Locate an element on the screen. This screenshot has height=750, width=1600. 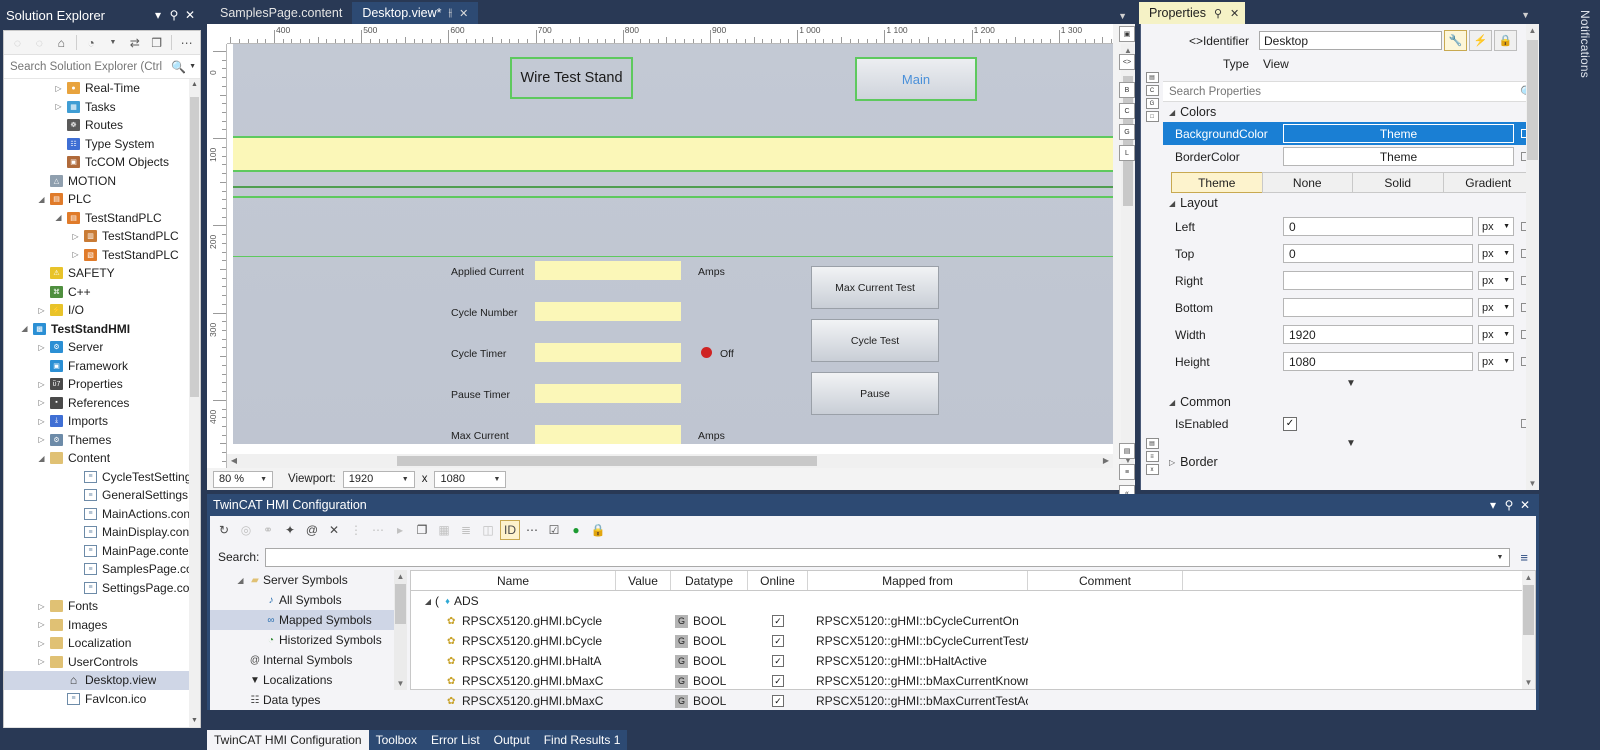
properties-rail-icon-4: □ is located at coordinates (1152, 116).